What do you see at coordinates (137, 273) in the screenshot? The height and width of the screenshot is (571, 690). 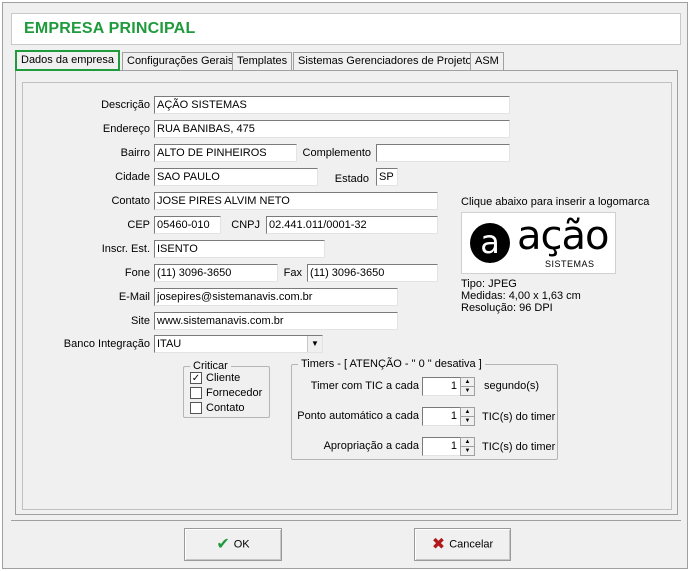 I see `fone-label: Fone` at bounding box center [137, 273].